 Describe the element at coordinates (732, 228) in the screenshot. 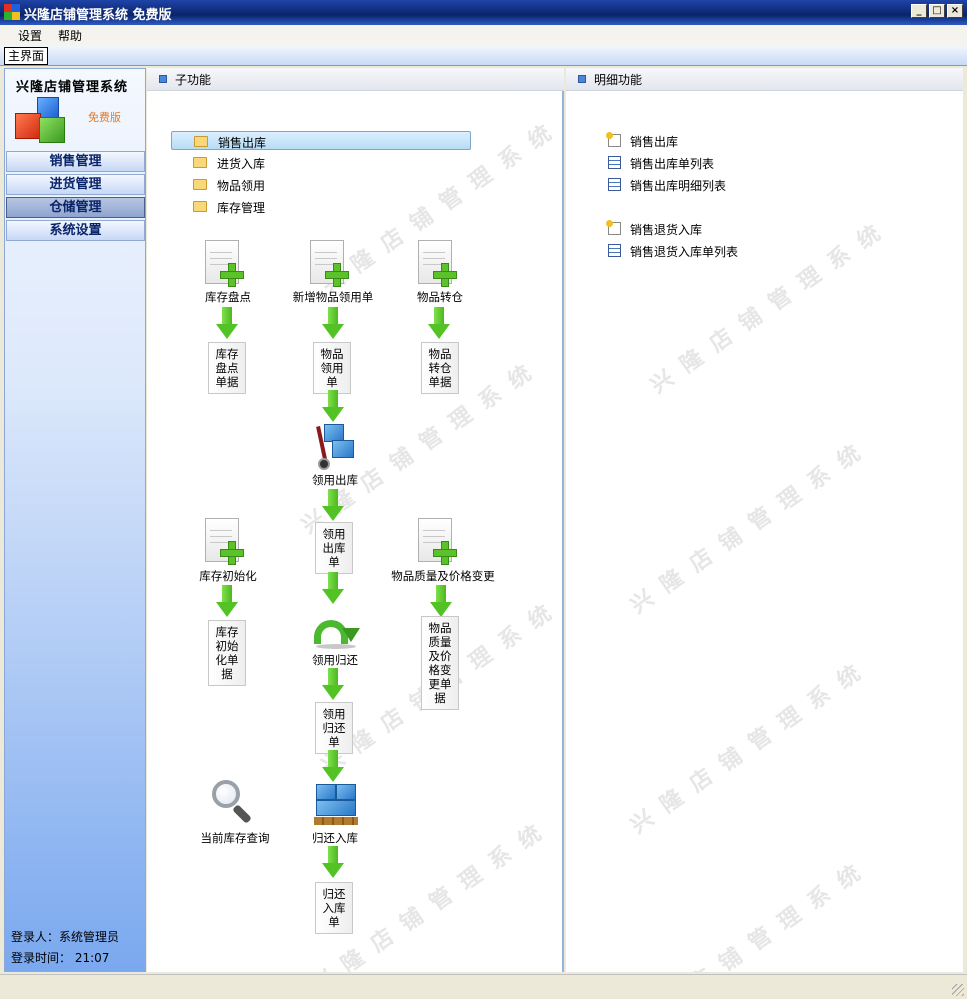

I see `detail-item-sales-return-in: 销售退货入库` at that location.